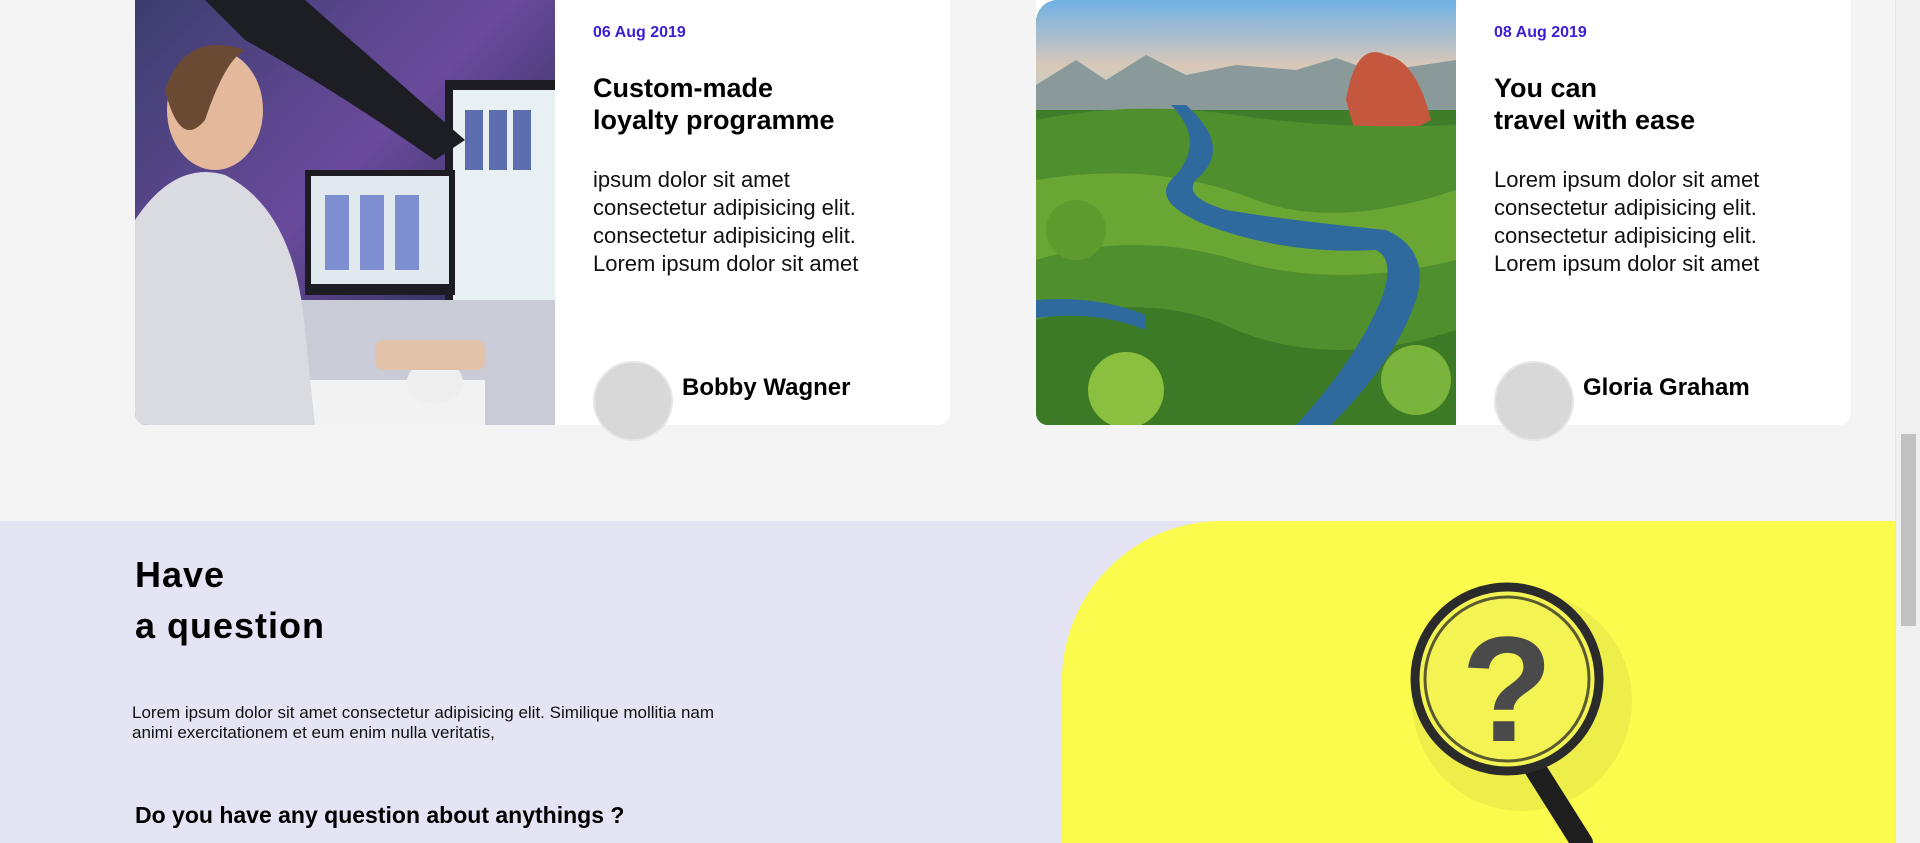 The width and height of the screenshot is (1920, 843). What do you see at coordinates (180, 574) in the screenshot?
I see `question-title-line: Have` at bounding box center [180, 574].